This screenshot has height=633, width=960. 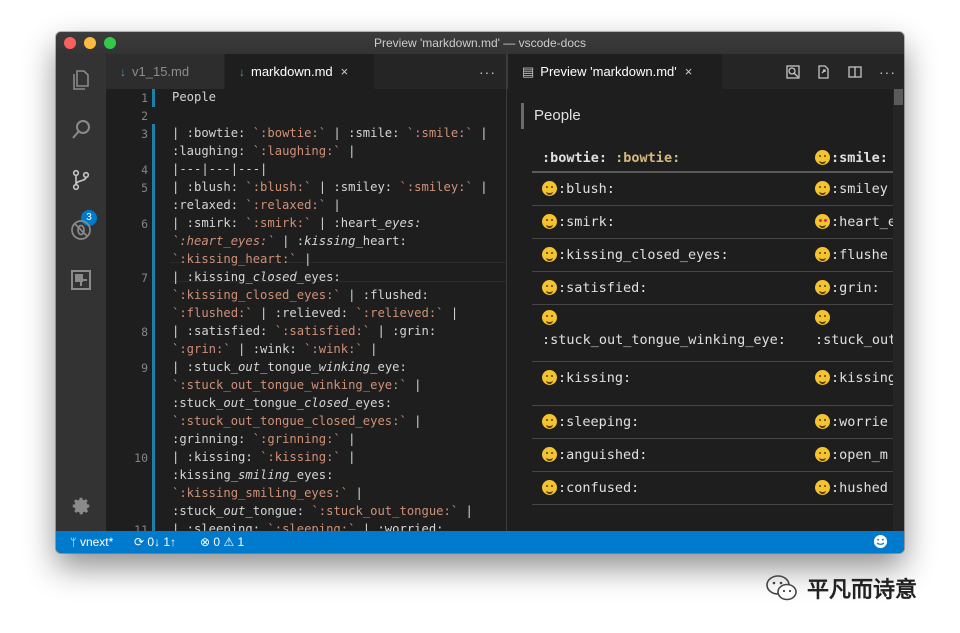 What do you see at coordinates (855, 73) in the screenshot?
I see `split-editor-icon` at bounding box center [855, 73].